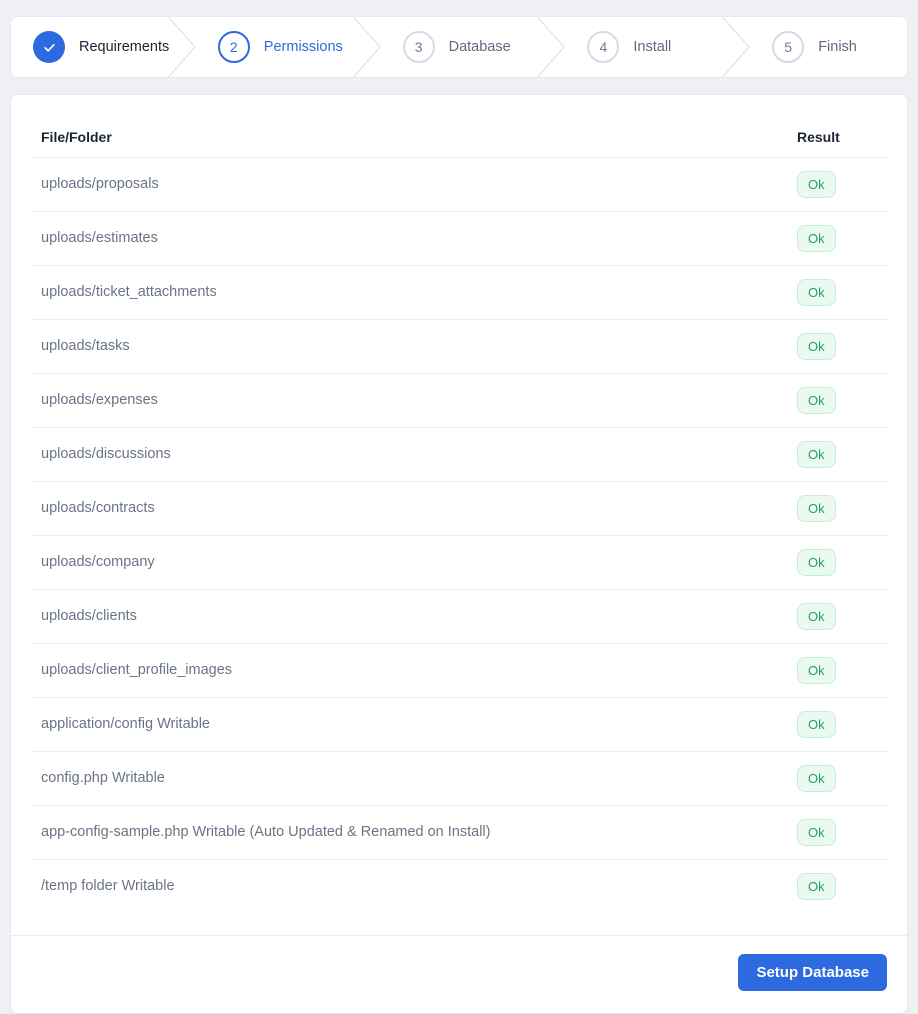 The image size is (918, 1014). What do you see at coordinates (837, 47) in the screenshot?
I see `step-label: Finish` at bounding box center [837, 47].